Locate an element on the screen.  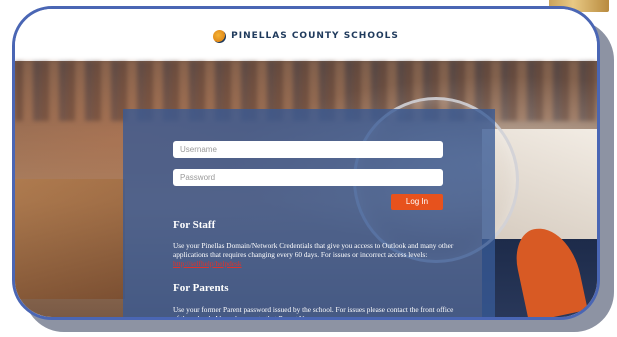
username-input is located at coordinates (308, 149).